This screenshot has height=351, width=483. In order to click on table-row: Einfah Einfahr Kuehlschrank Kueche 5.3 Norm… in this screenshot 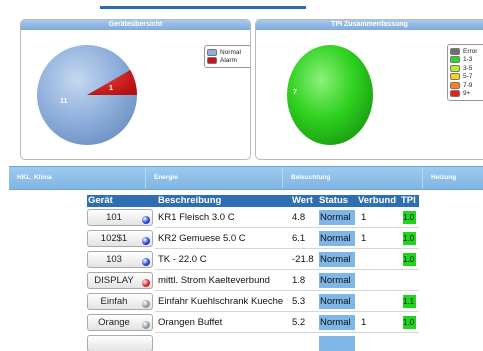, I will do `click(253, 301)`.